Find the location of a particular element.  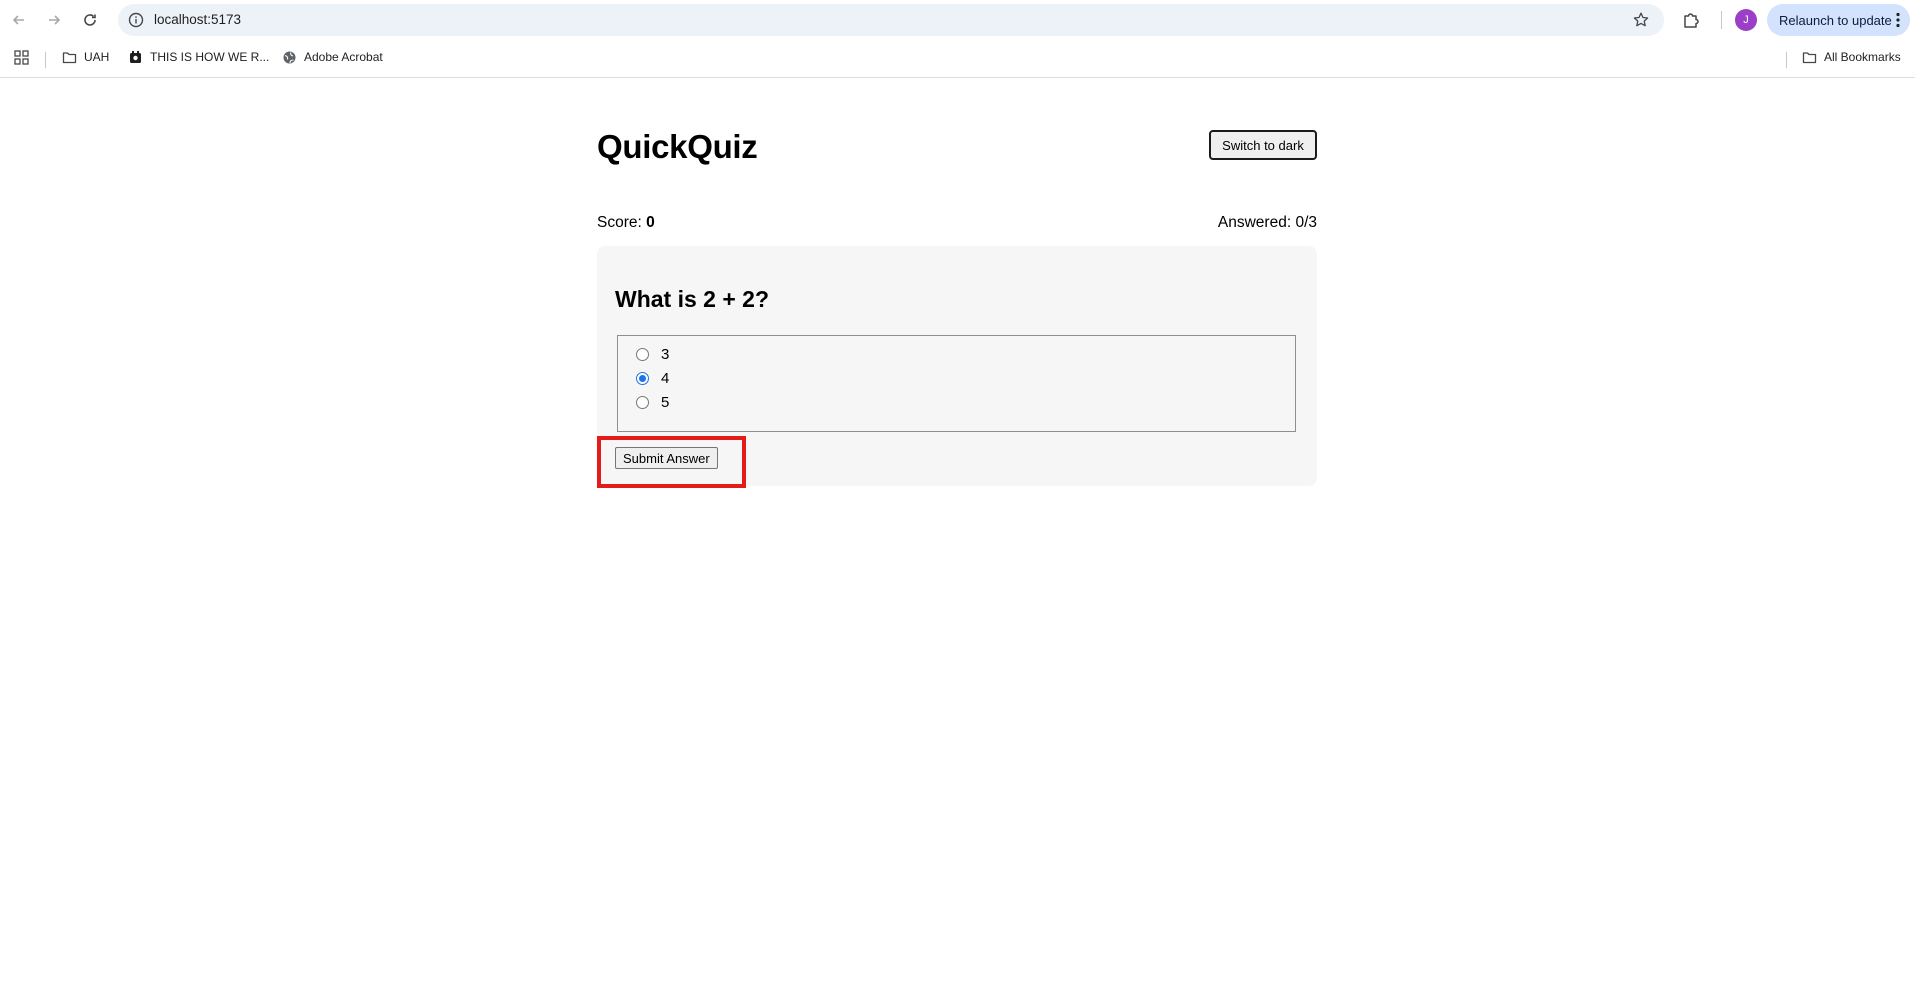

forward-button is located at coordinates (54, 20).